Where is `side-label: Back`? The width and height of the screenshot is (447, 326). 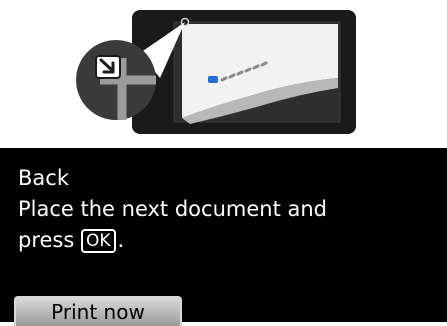
side-label: Back is located at coordinates (43, 178).